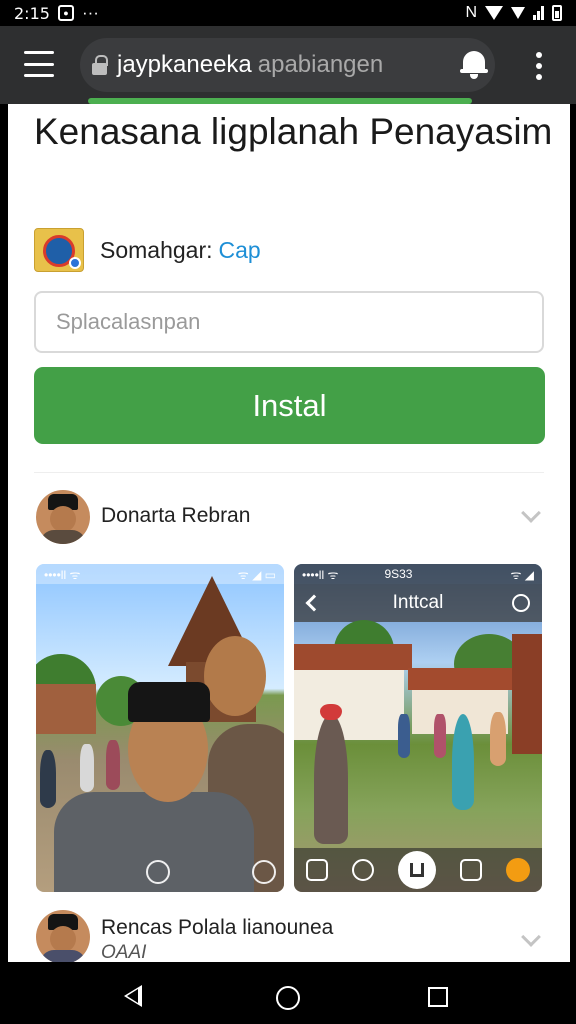 The image size is (576, 1024). I want to click on search-input: Splacalasnpan, so click(289, 322).